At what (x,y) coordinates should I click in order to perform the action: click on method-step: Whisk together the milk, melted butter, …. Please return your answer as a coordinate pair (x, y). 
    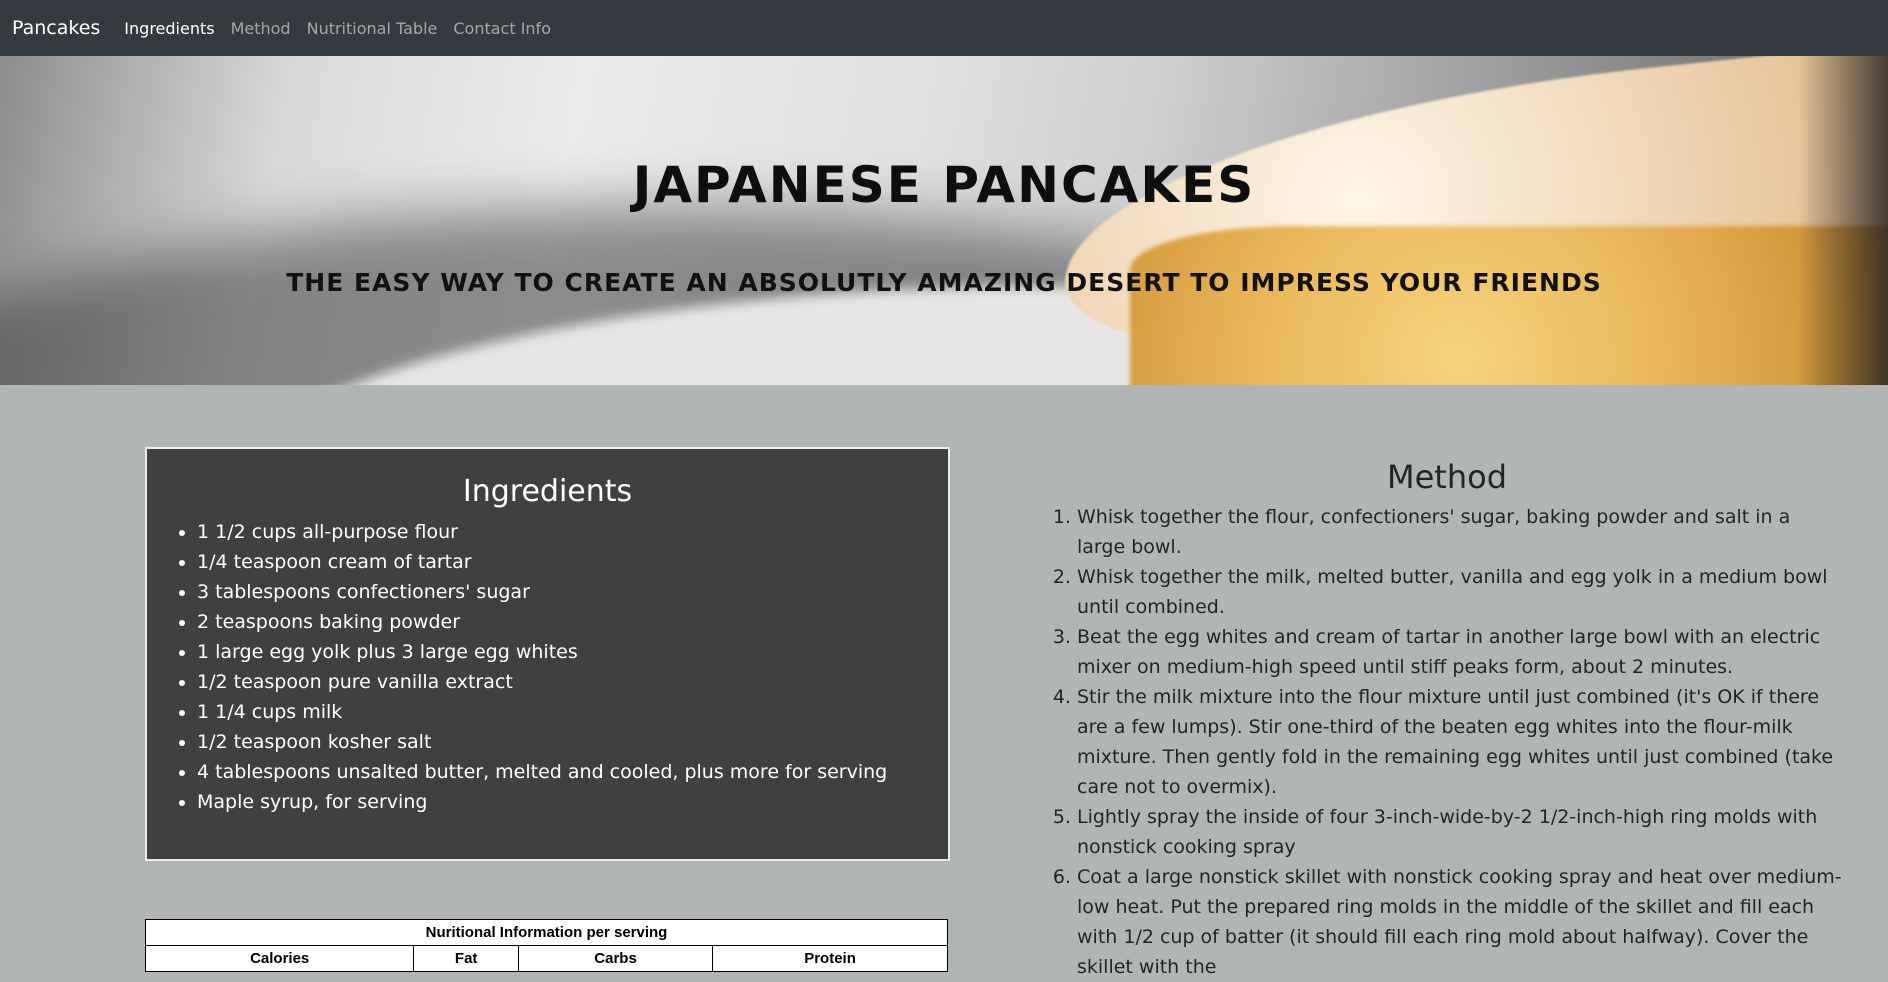
    Looking at the image, I should click on (1459, 592).